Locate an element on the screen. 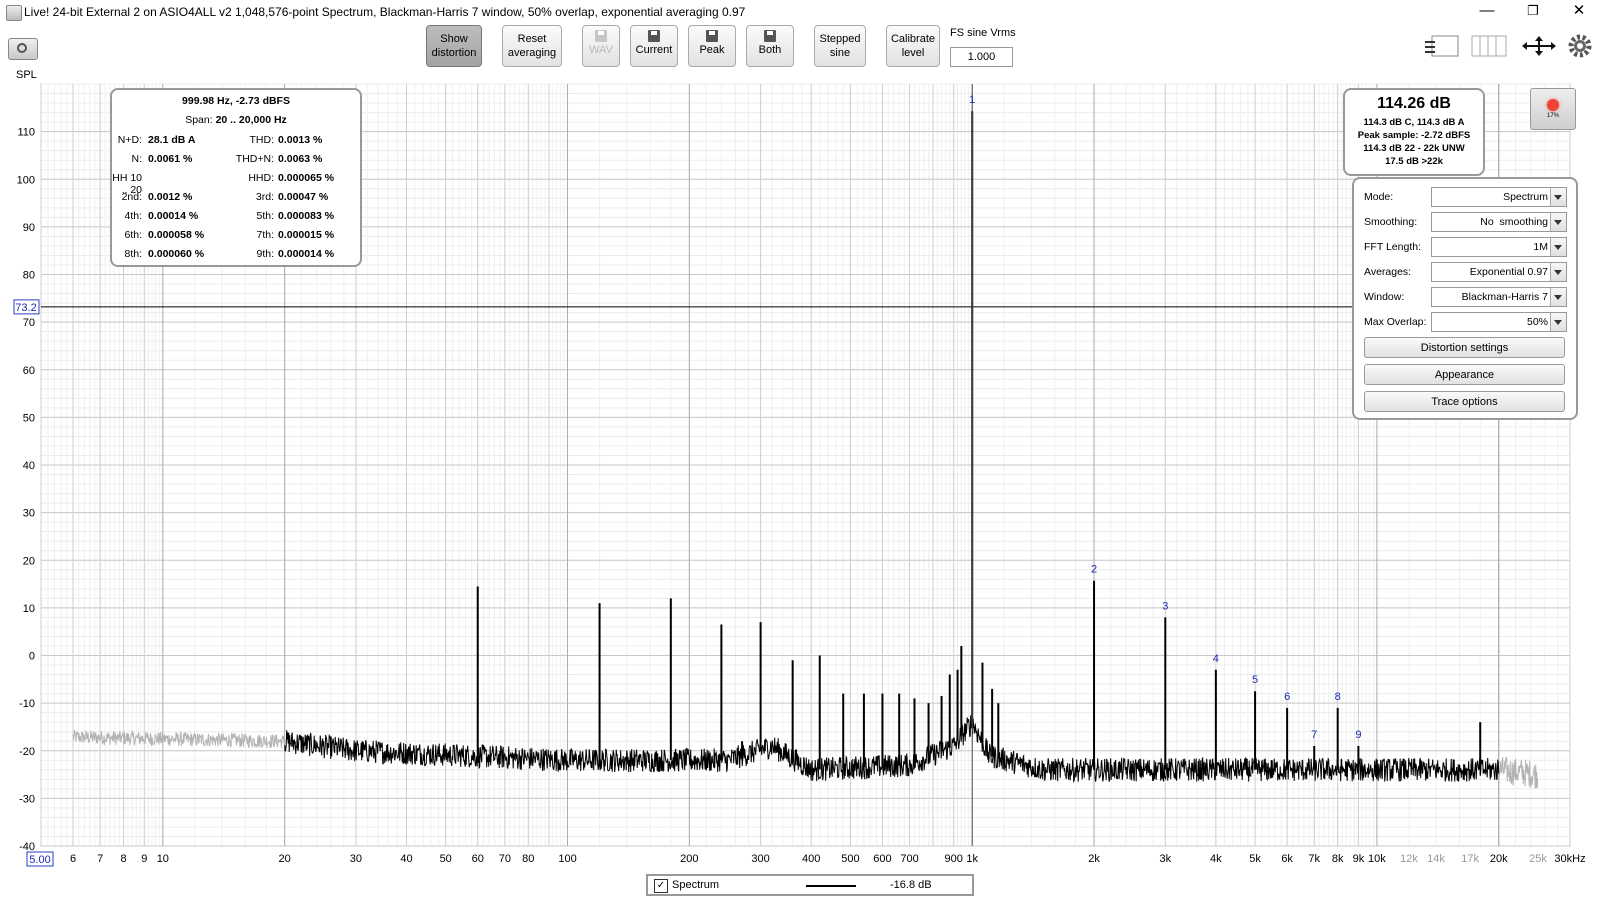  harmonic-marker: 6 is located at coordinates (1287, 697).